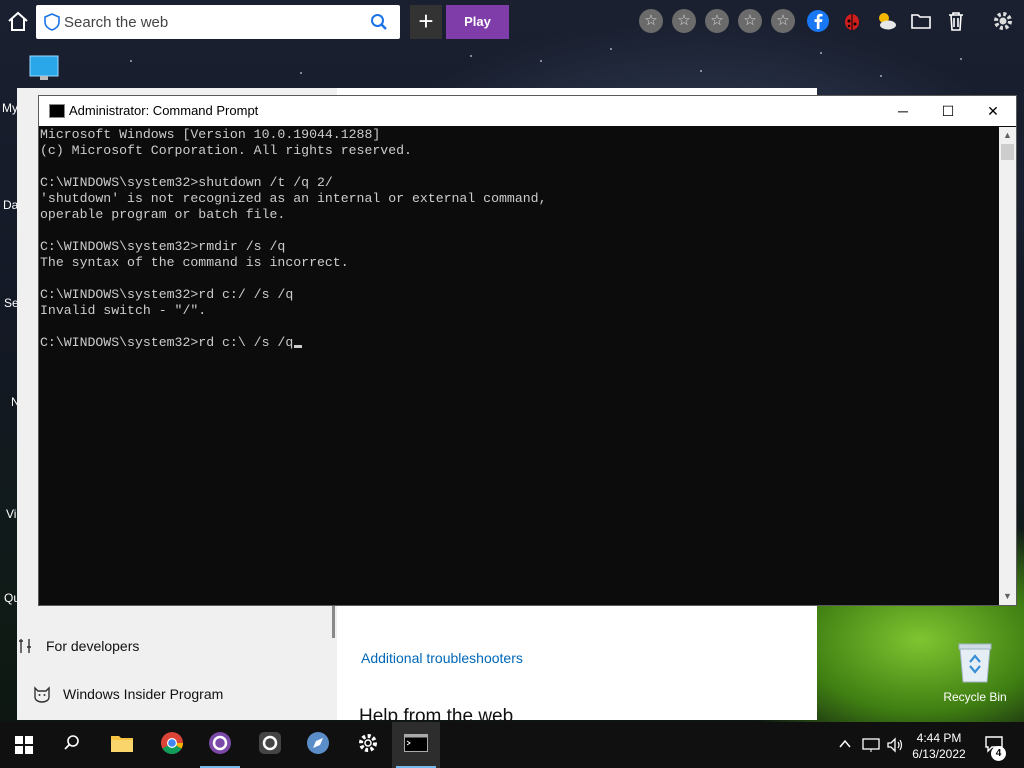 The height and width of the screenshot is (768, 1024). Describe the element at coordinates (519, 343) in the screenshot. I see `console-input-line: C:\WINDOWS\system32>rd c:\ /s /q` at that location.